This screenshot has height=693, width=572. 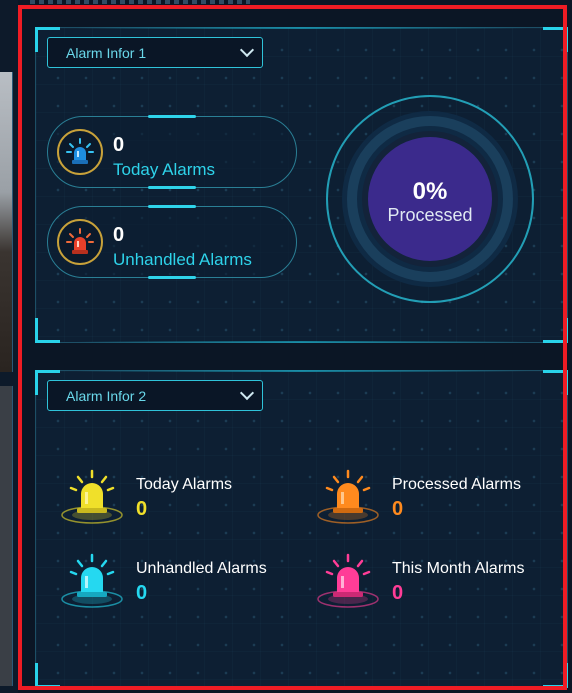 I want to click on header-divider, so click(x=140, y=2).